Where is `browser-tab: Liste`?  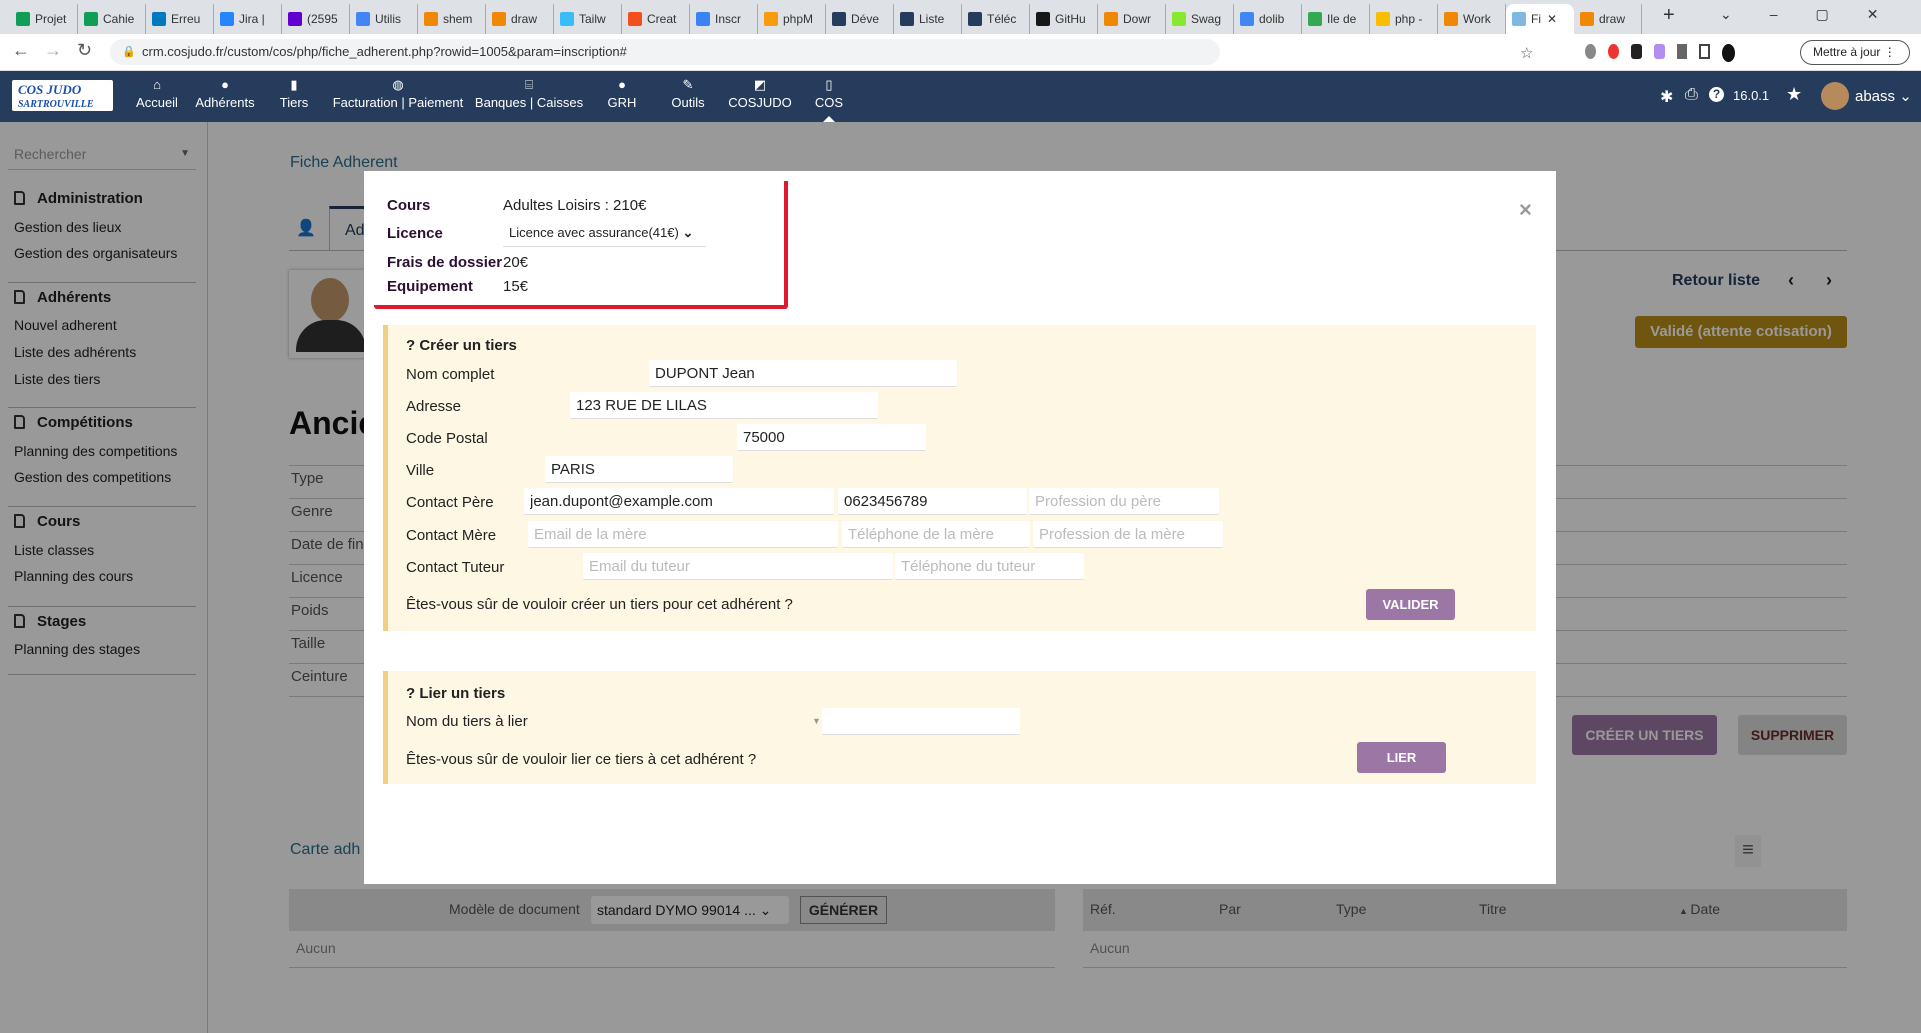
browser-tab: Liste is located at coordinates (928, 19).